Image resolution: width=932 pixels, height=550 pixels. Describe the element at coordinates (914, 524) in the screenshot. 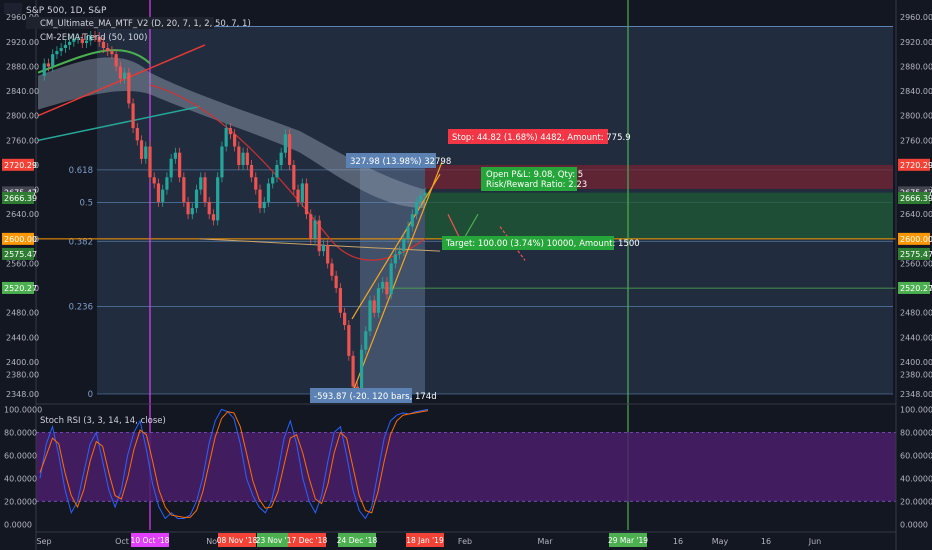

I see `rsi-right-tick: 0.0000` at that location.